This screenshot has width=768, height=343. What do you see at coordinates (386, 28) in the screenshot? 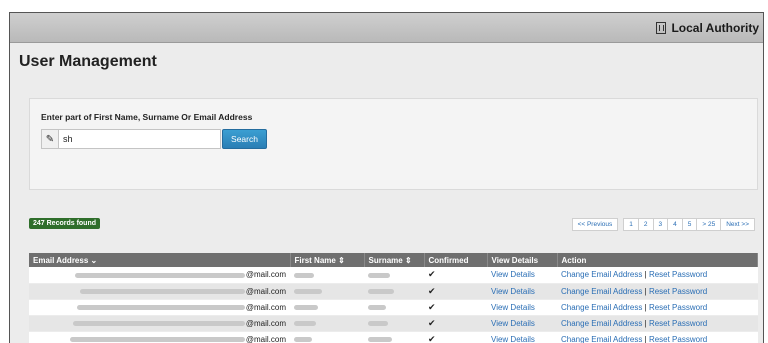
I see `top-bar: Local Authority` at bounding box center [386, 28].